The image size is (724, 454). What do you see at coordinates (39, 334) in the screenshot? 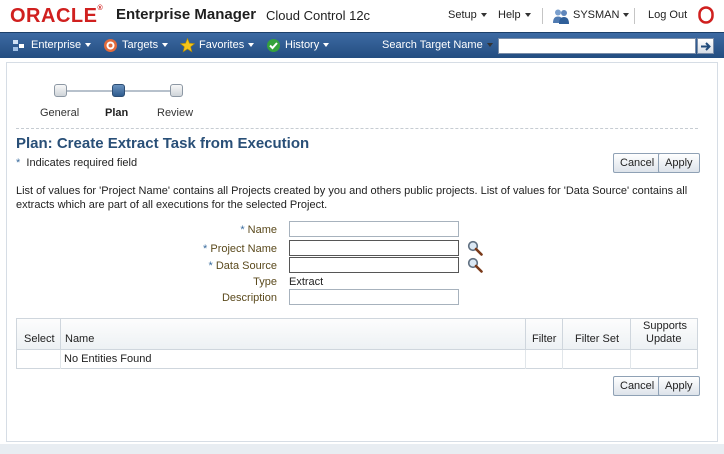
I see `column-header-select: Select` at bounding box center [39, 334].